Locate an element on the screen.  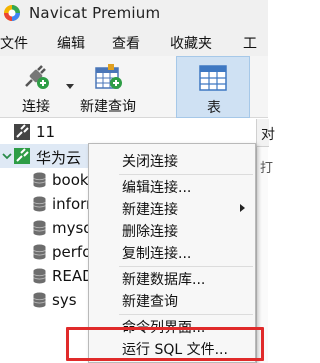
connect-dropdown-arrow-icon is located at coordinates (70, 86).